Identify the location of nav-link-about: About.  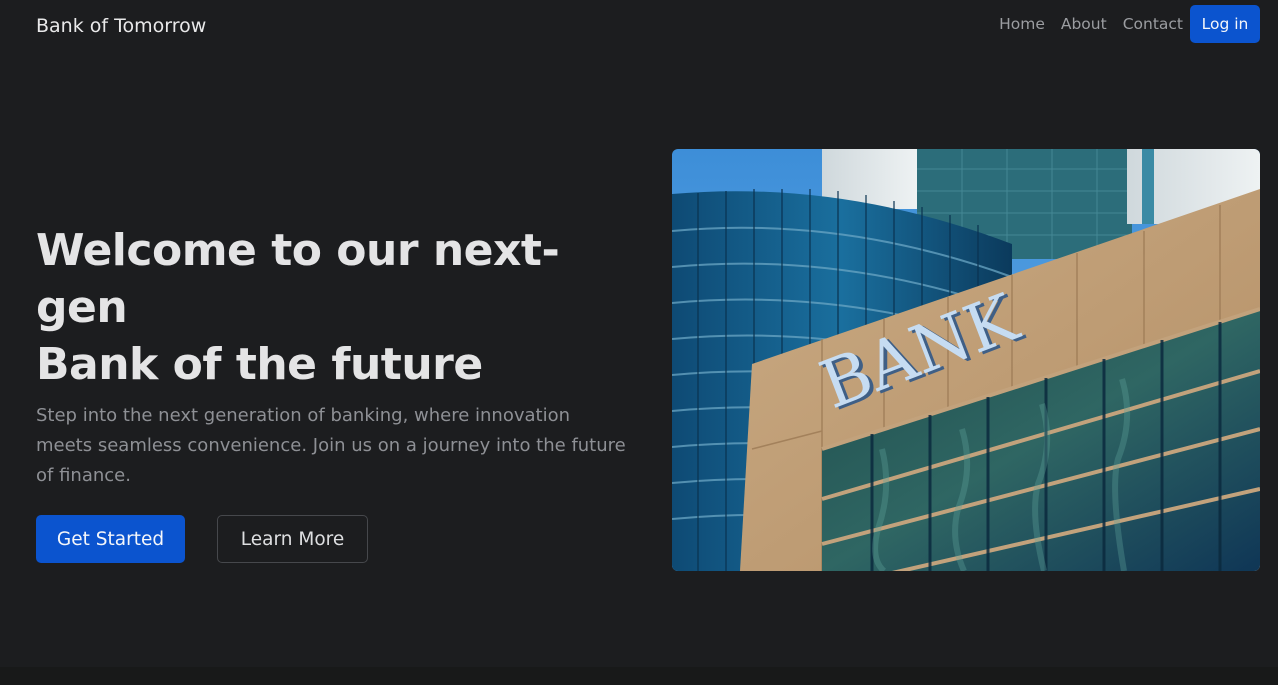
(1084, 24).